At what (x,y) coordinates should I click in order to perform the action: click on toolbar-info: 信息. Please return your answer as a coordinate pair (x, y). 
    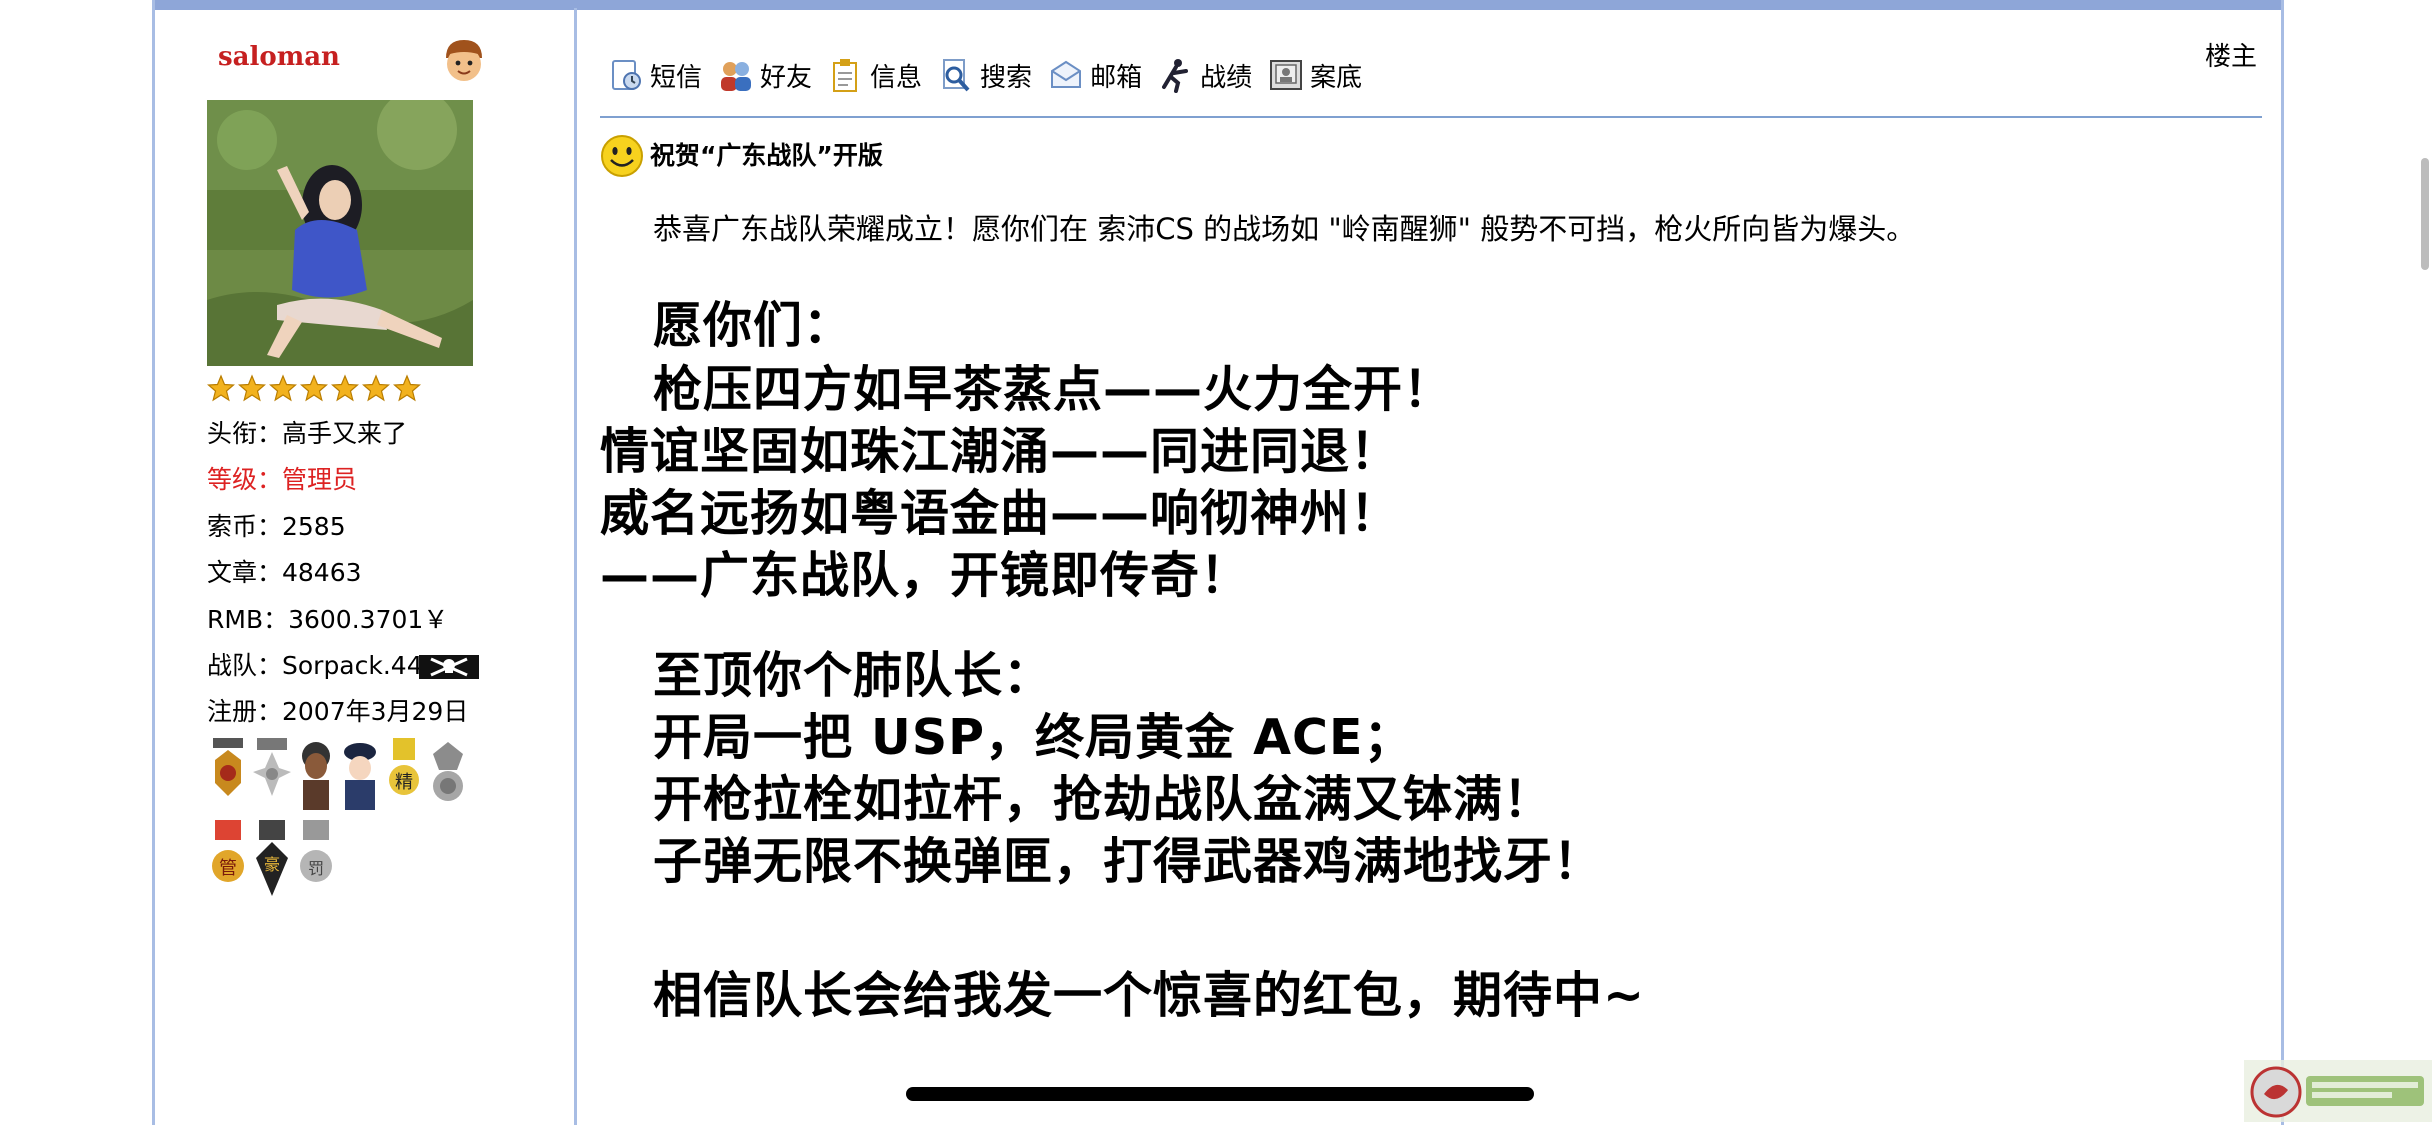
    Looking at the image, I should click on (875, 75).